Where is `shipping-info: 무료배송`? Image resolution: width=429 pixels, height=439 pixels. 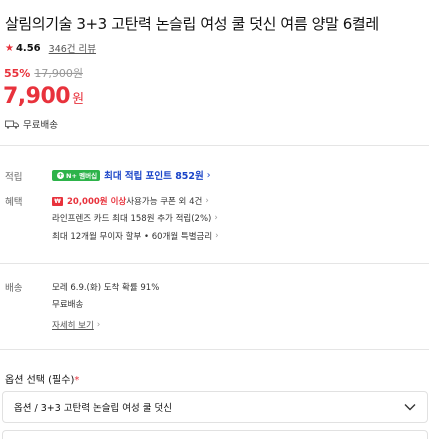
shipping-info: 무료배송 is located at coordinates (31, 124).